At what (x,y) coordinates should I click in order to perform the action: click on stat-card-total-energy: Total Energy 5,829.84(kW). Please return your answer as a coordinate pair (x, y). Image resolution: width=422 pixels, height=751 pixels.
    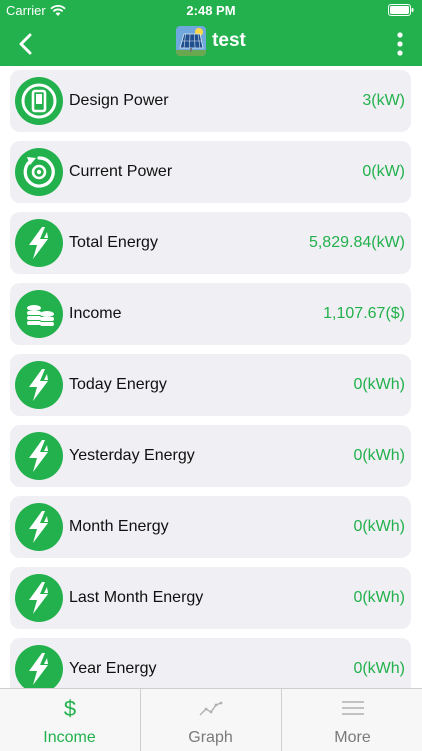
    Looking at the image, I should click on (210, 243).